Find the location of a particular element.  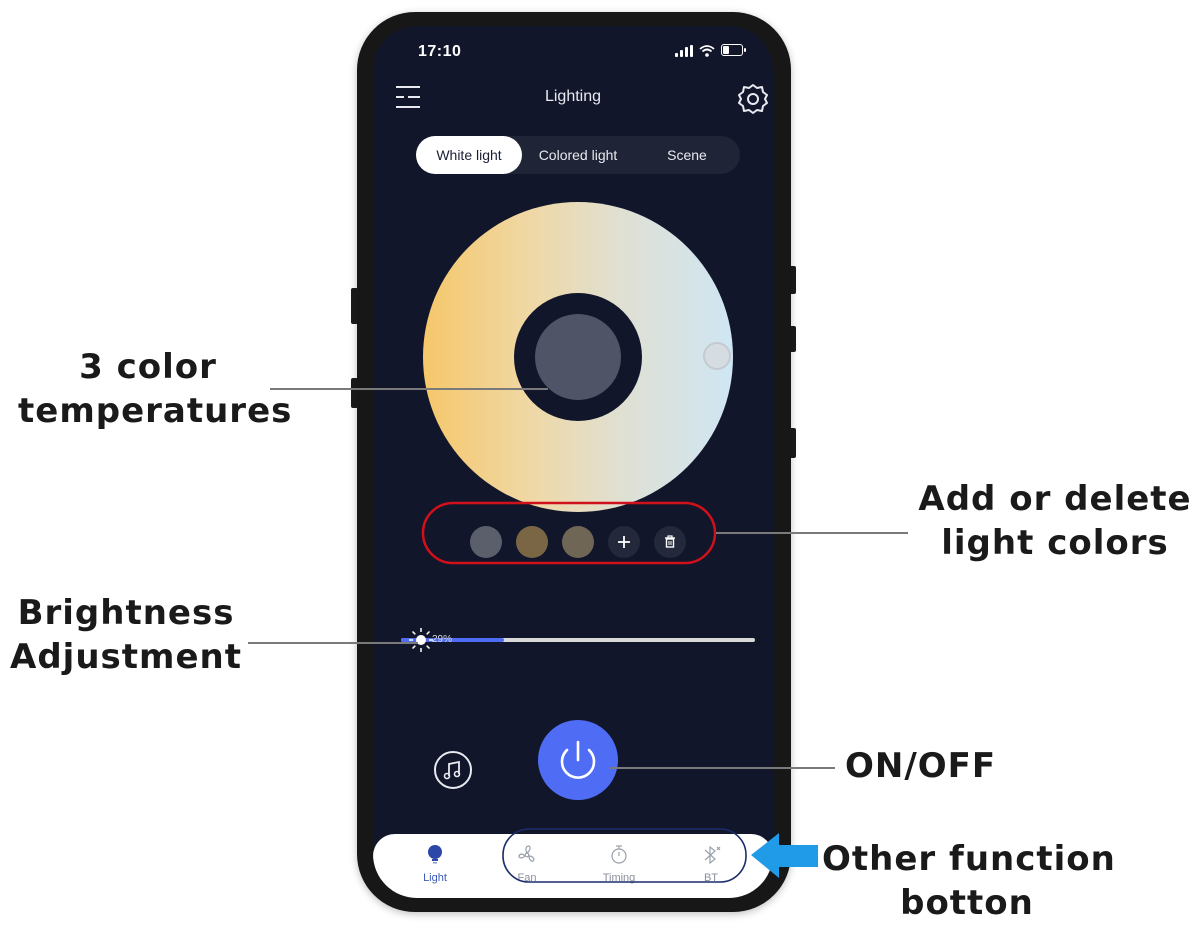

music-note-icon is located at coordinates (452, 770).